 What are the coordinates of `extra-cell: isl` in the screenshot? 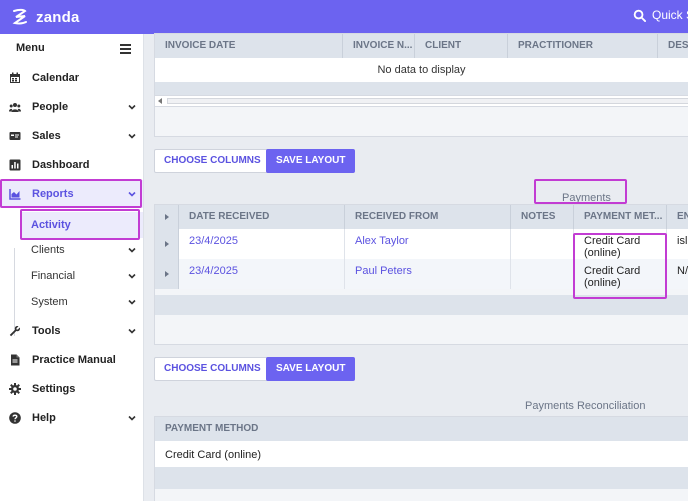 It's located at (682, 241).